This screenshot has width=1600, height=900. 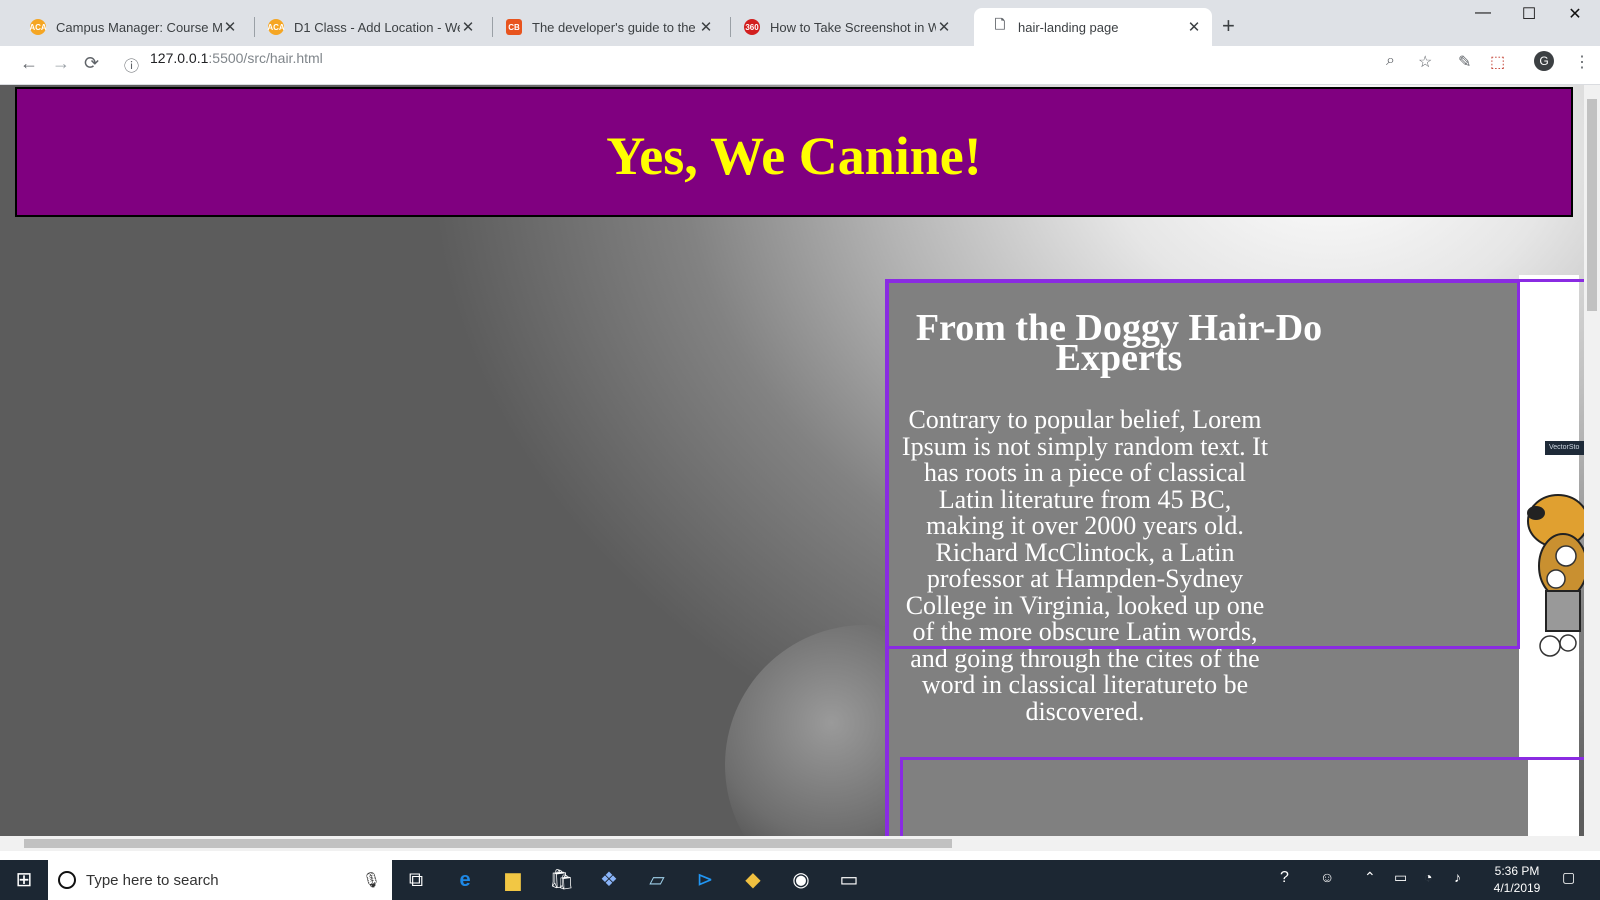 What do you see at coordinates (753, 880) in the screenshot?
I see `git-kraken-icon: ◆` at bounding box center [753, 880].